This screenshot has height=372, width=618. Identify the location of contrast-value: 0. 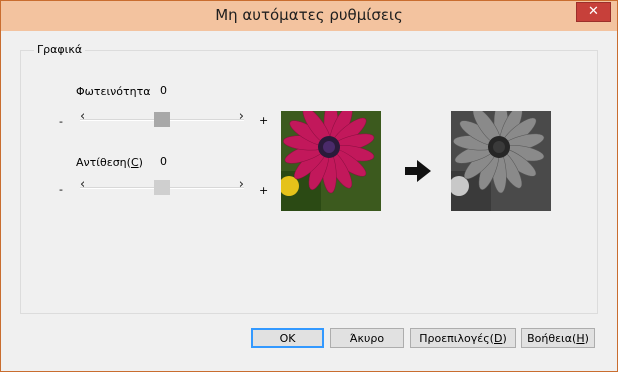
(163, 161).